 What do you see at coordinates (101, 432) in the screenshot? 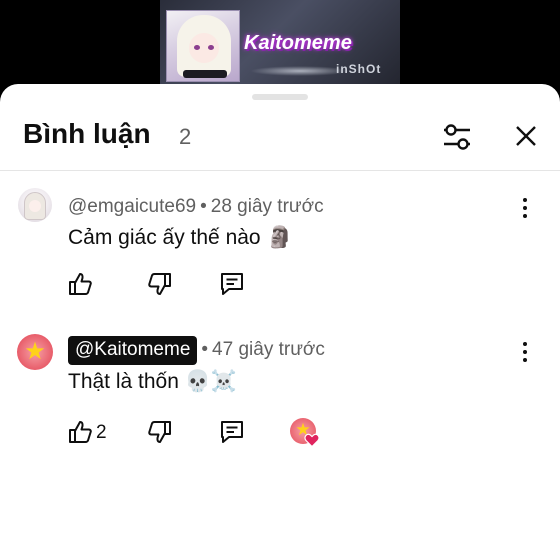
I see `like-count: 2` at bounding box center [101, 432].